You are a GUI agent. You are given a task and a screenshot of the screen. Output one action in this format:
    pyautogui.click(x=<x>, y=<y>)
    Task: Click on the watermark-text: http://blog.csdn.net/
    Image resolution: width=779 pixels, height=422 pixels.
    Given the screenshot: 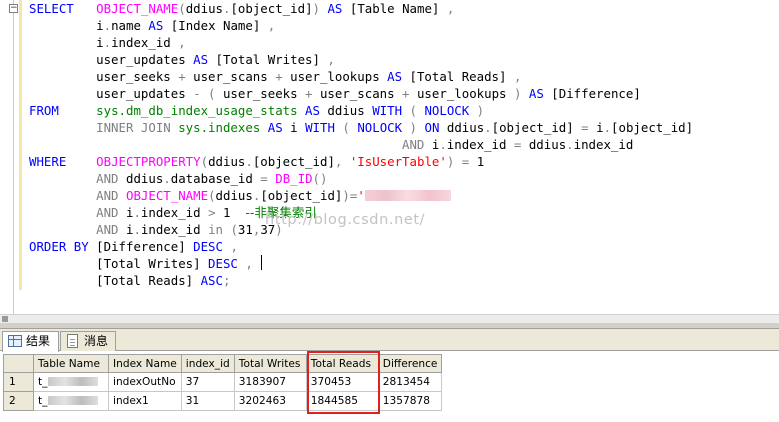 What is the action you would take?
    pyautogui.click(x=345, y=220)
    